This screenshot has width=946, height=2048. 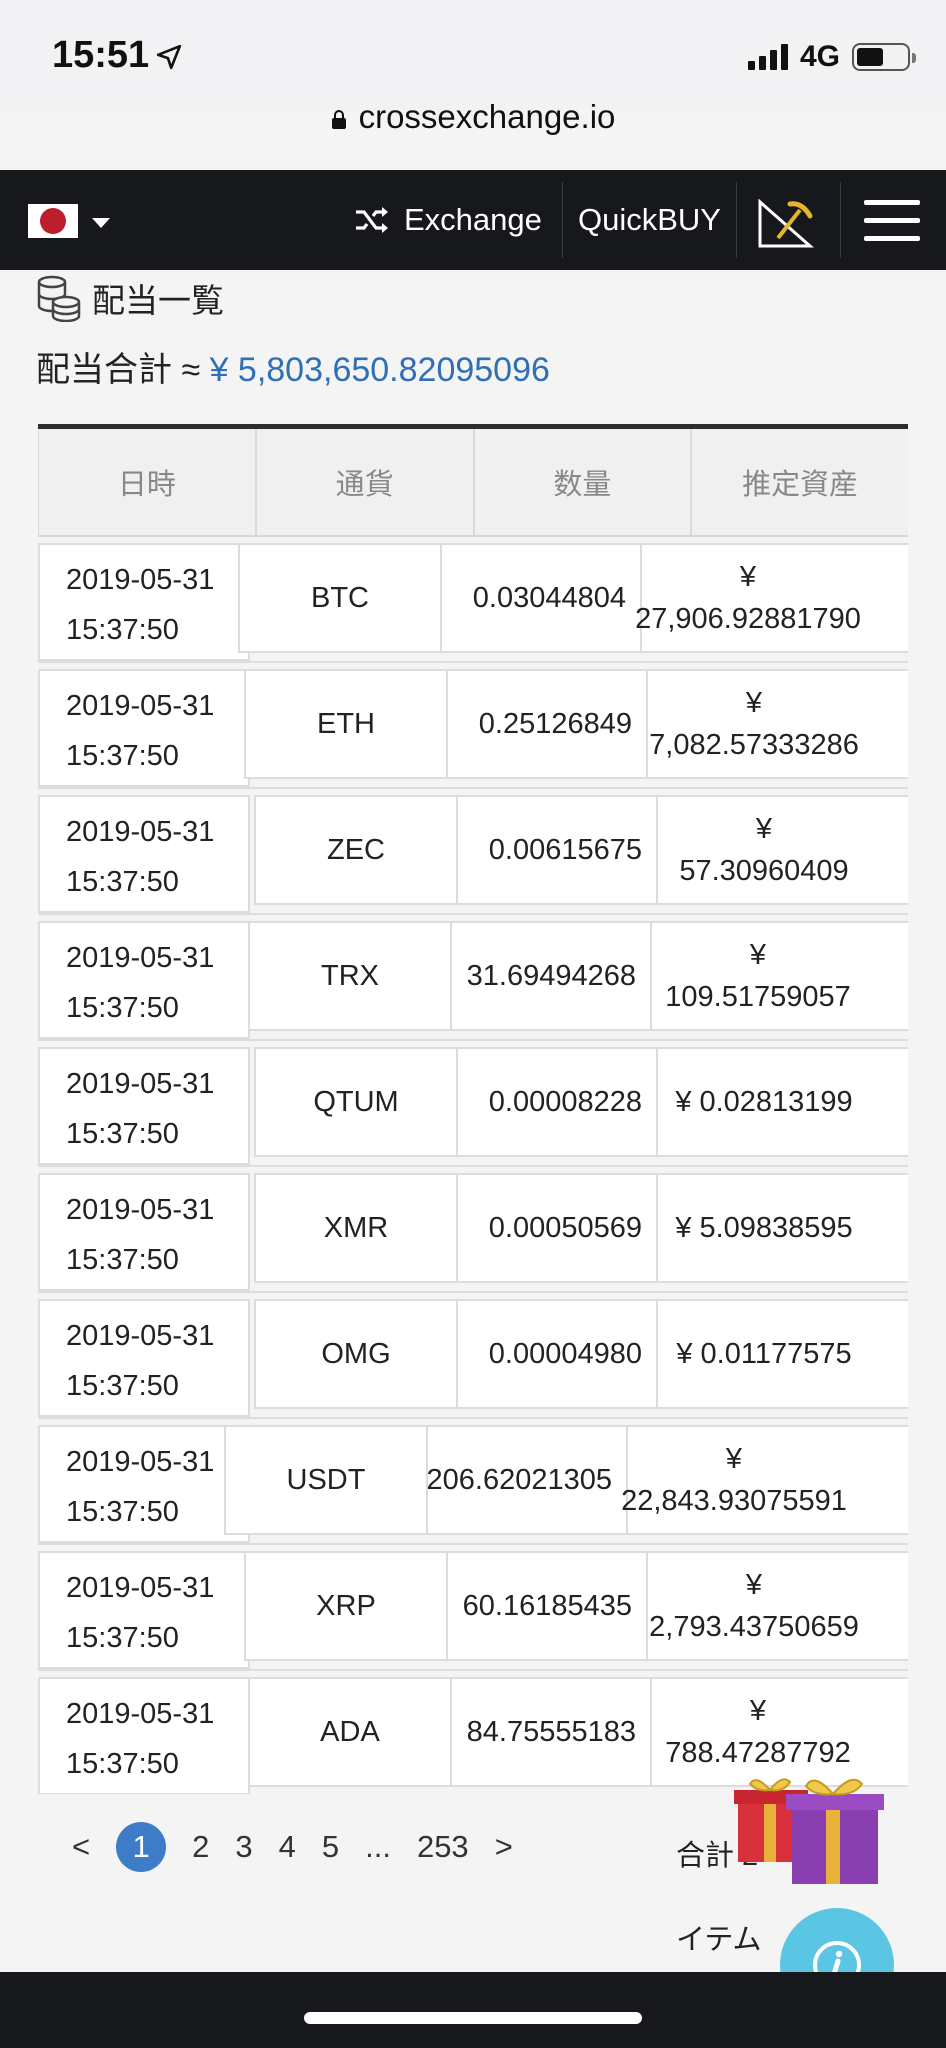 I want to click on status-indicators: 4G, so click(x=831, y=57).